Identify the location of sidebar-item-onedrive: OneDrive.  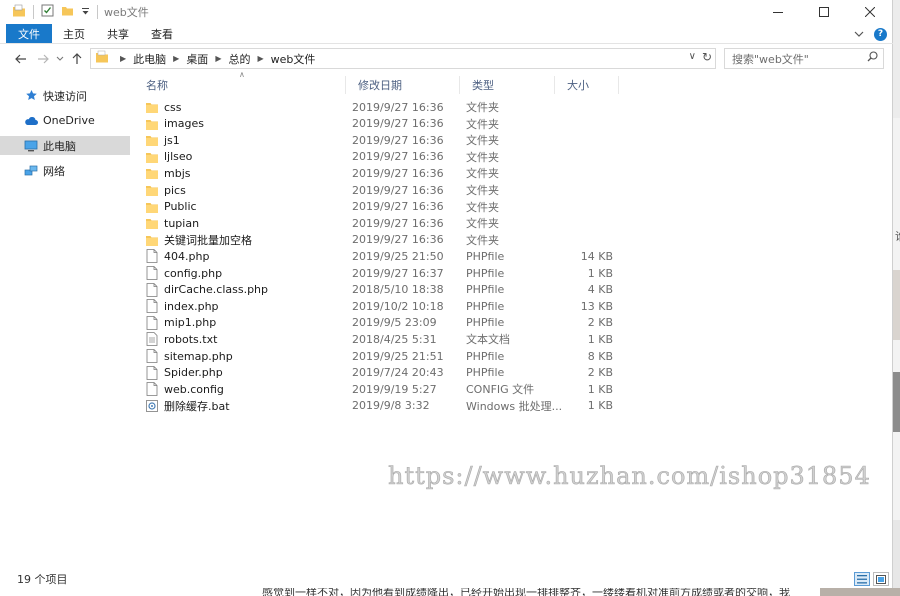
(65, 120).